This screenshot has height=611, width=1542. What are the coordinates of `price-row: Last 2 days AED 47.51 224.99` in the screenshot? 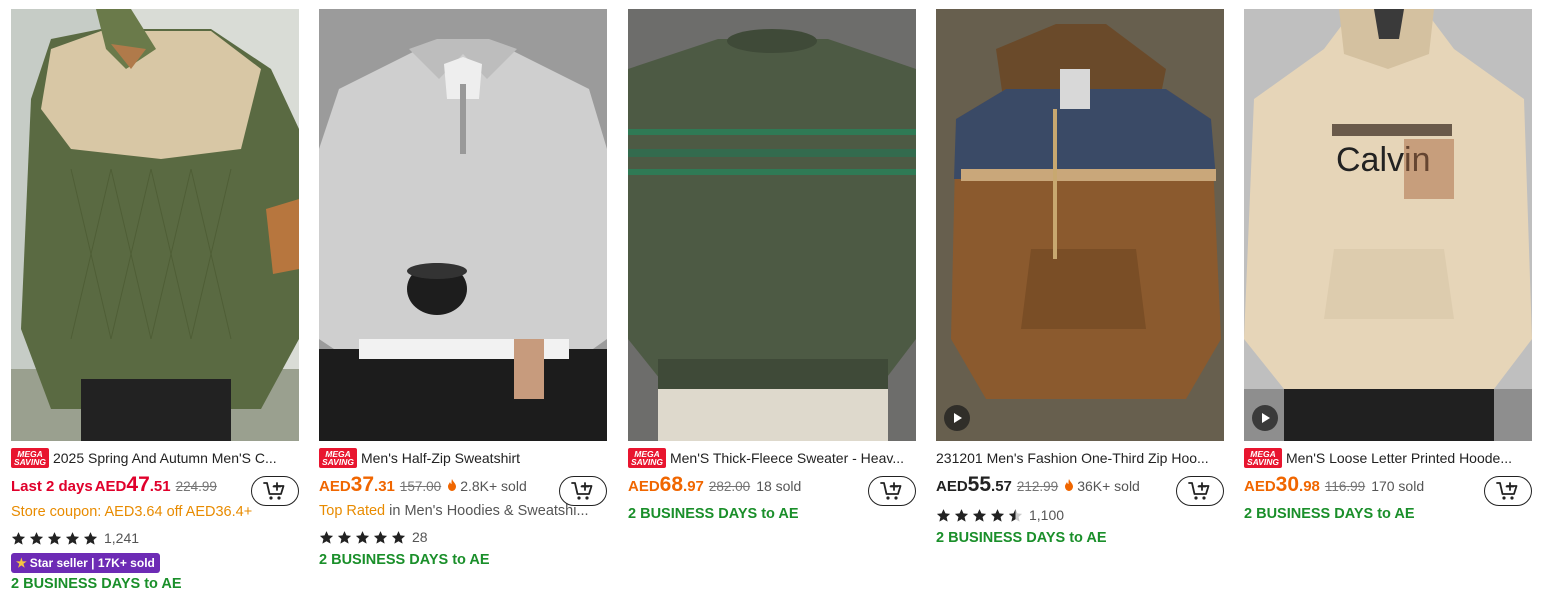 It's located at (155, 489).